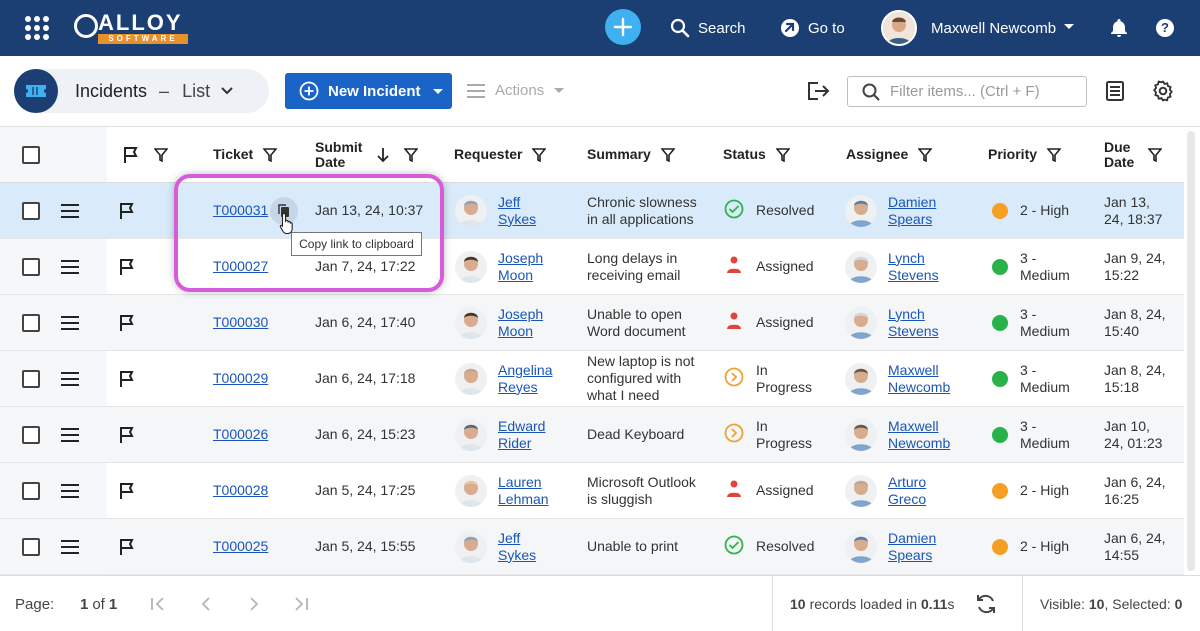  What do you see at coordinates (1025, 154) in the screenshot?
I see `priority-column-header: Priority` at bounding box center [1025, 154].